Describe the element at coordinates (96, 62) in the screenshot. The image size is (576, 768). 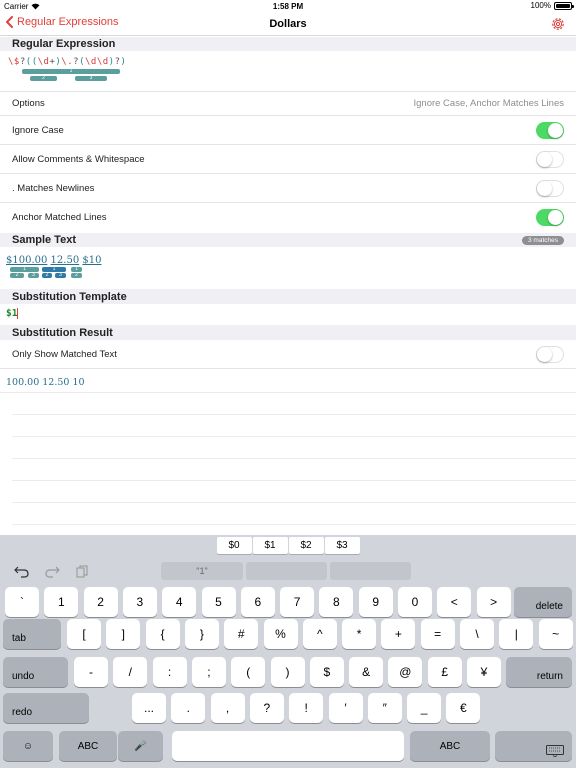
I see `regex-token: \d\d` at that location.